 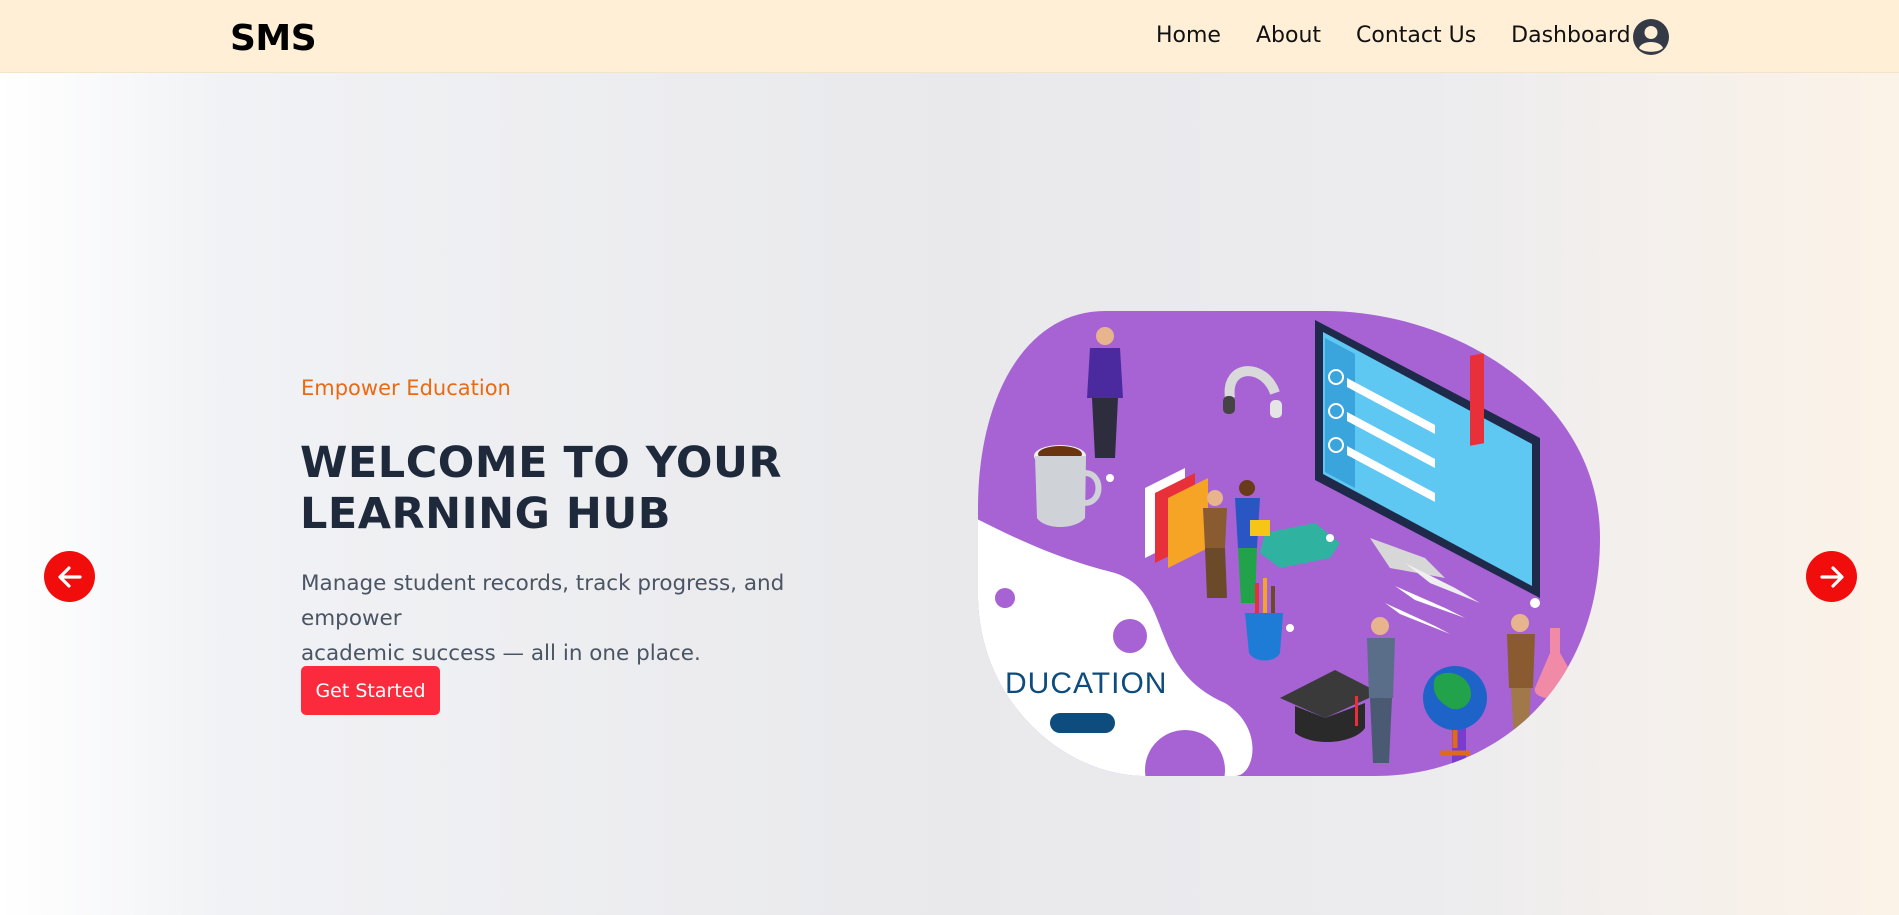 I want to click on carousel-prev-button, so click(x=69, y=576).